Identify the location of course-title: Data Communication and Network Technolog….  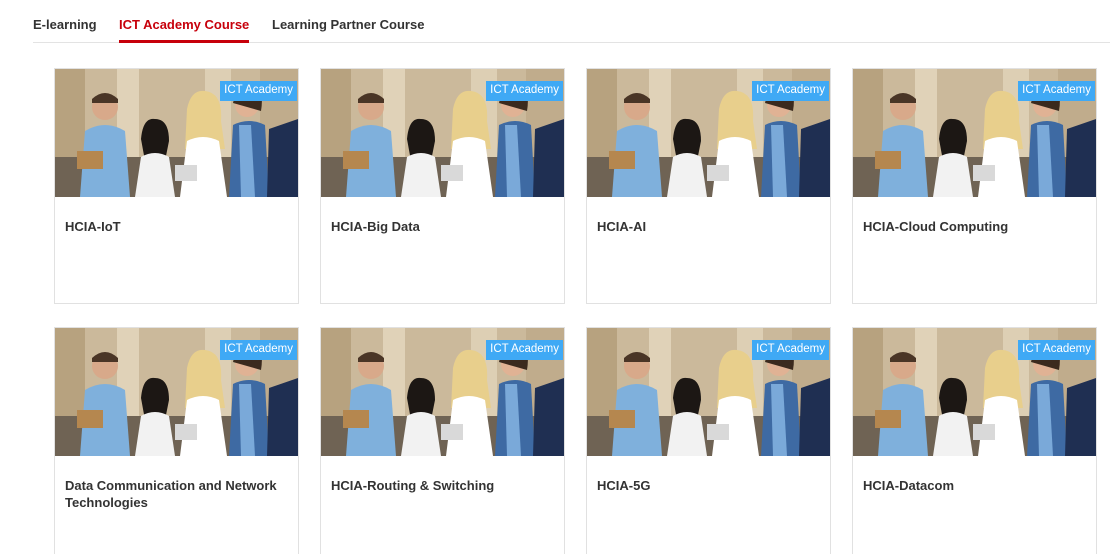
(177, 494).